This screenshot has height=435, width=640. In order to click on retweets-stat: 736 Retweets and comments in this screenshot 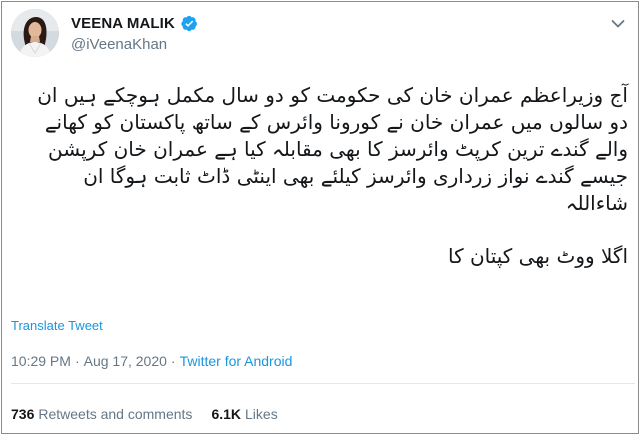, I will do `click(101, 414)`.